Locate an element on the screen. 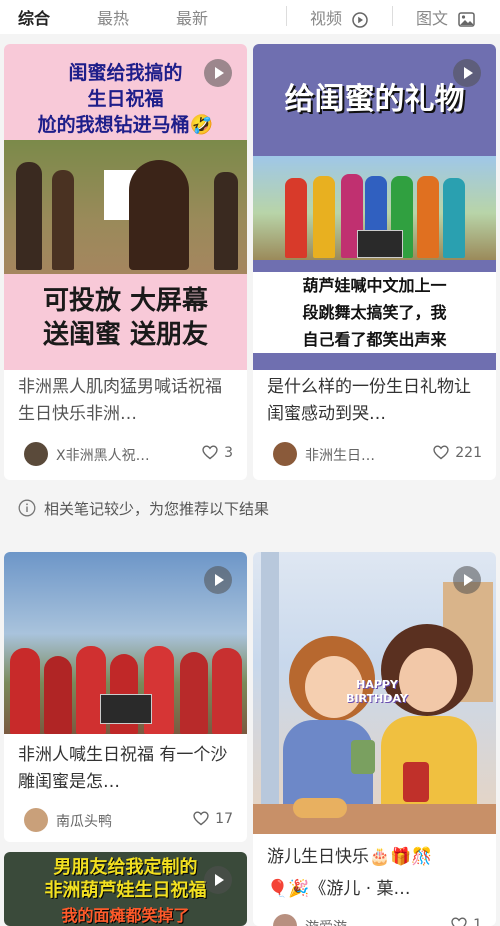 This screenshot has height=926, width=500. cover-caption-line: 葫芦娃喊中文加上一 is located at coordinates (374, 285).